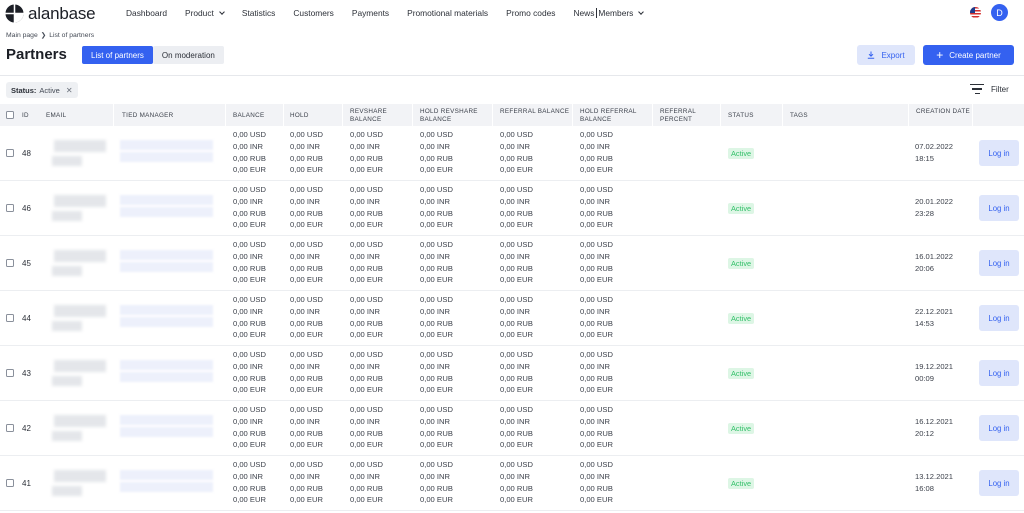 This screenshot has height=513, width=1024. What do you see at coordinates (205, 13) in the screenshot?
I see `nav-product: Product` at bounding box center [205, 13].